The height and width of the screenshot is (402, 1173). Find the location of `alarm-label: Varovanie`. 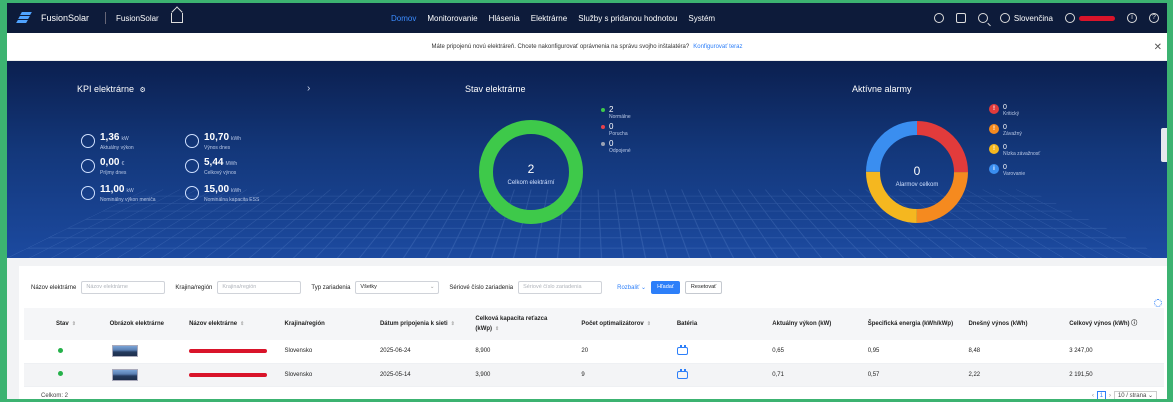

alarm-label: Varovanie is located at coordinates (1014, 174).